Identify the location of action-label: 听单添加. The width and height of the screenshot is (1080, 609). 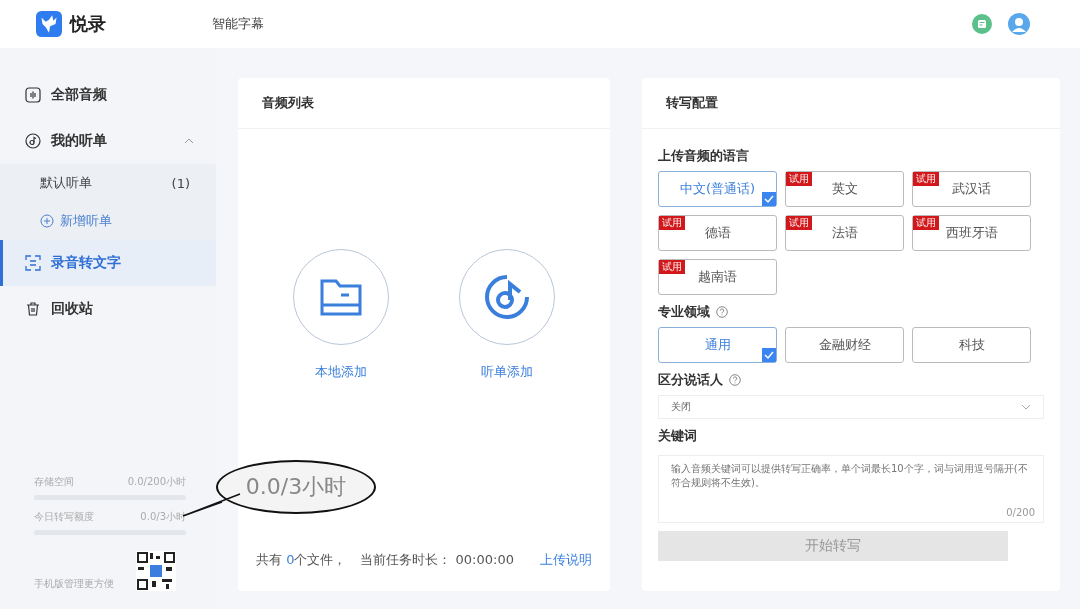
(507, 372).